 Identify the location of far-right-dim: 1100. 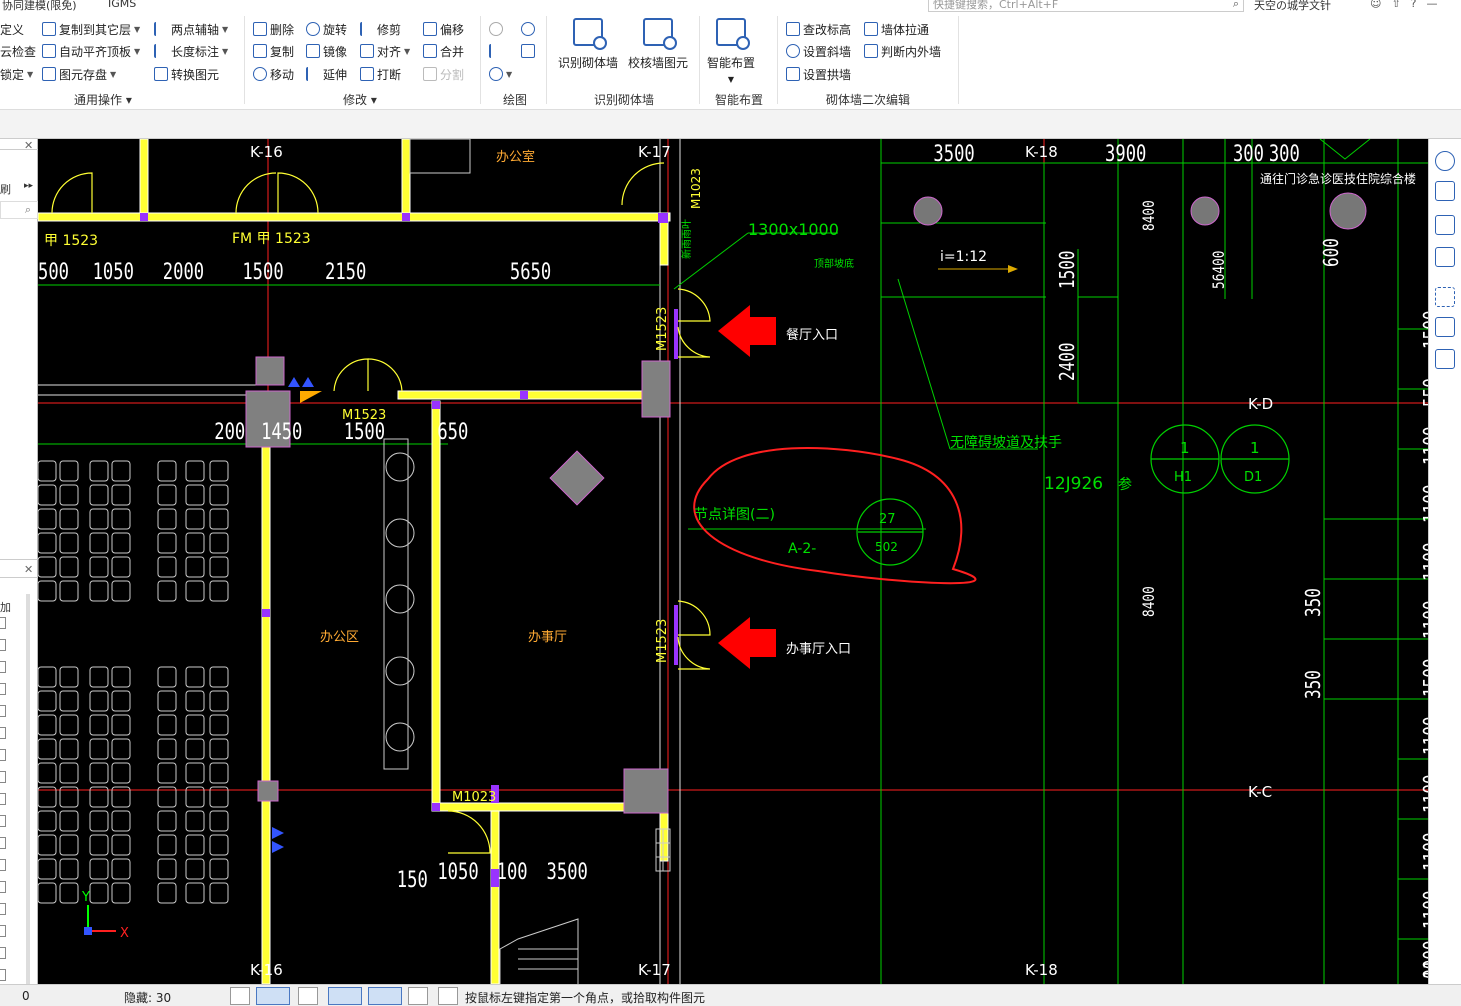
(1424, 851).